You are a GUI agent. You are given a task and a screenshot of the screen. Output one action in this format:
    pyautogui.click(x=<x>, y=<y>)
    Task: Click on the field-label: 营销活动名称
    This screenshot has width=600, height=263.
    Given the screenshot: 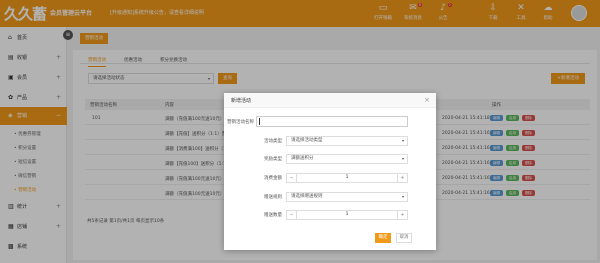 What is the action you would take?
    pyautogui.click(x=240, y=122)
    